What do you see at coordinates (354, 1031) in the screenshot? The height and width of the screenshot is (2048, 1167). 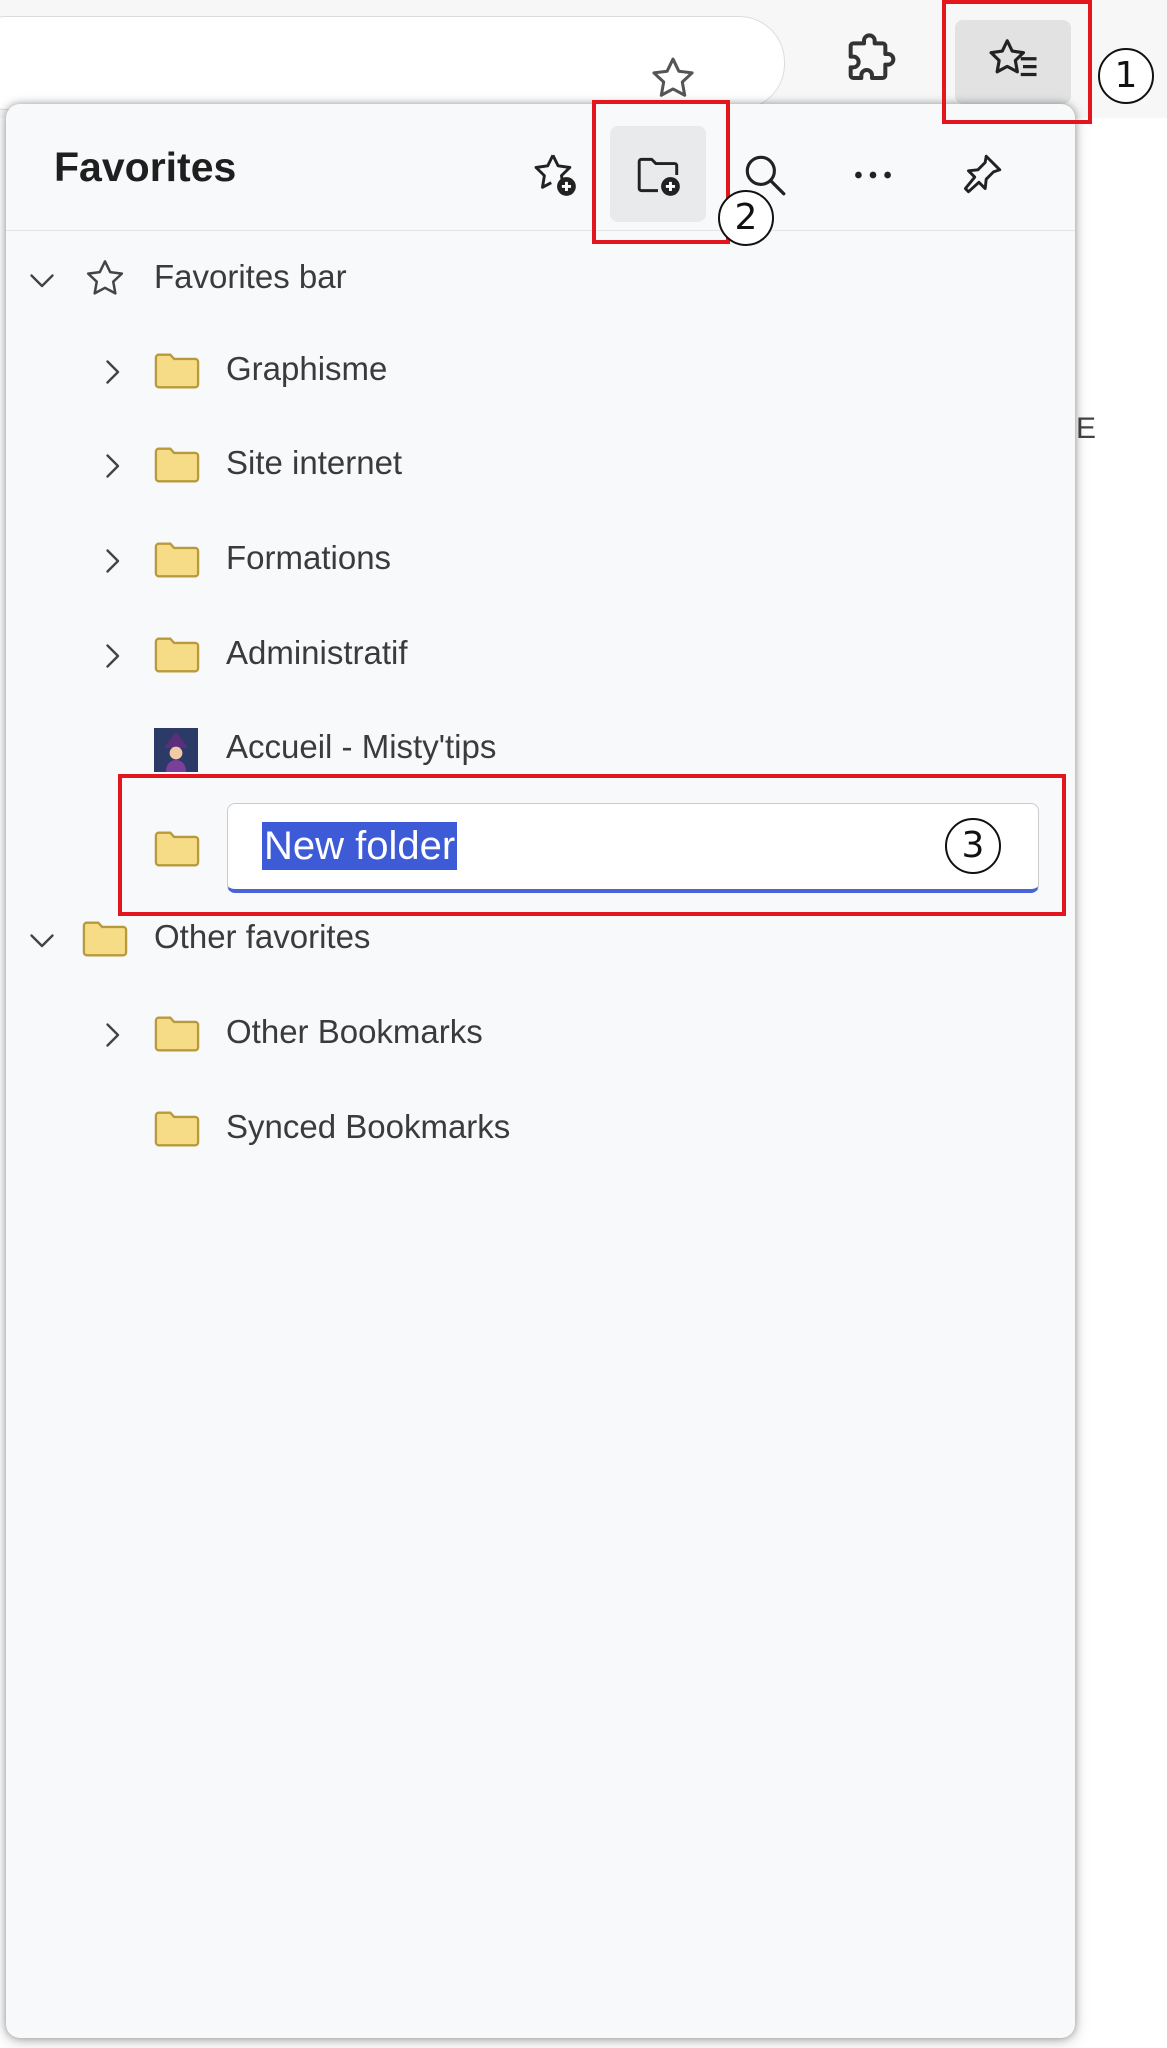 I see `tree-item-label: Other Bookmarks` at bounding box center [354, 1031].